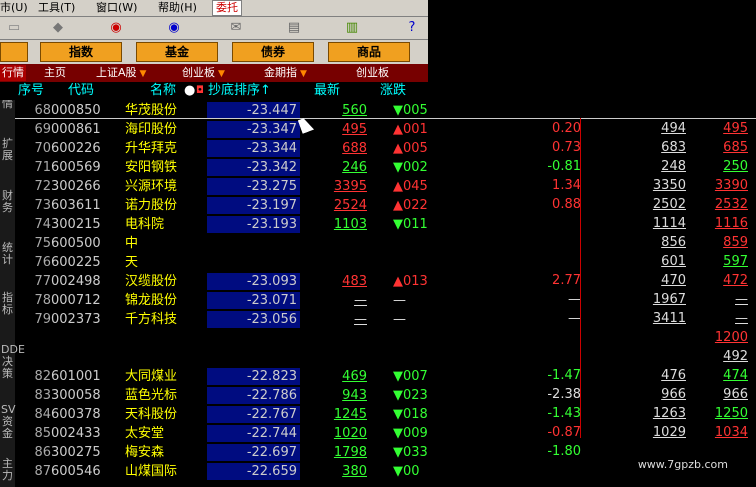 Image resolution: width=756 pixels, height=487 pixels. What do you see at coordinates (221, 262) in the screenshot?
I see `table-row: 76 600225 天` at bounding box center [221, 262].